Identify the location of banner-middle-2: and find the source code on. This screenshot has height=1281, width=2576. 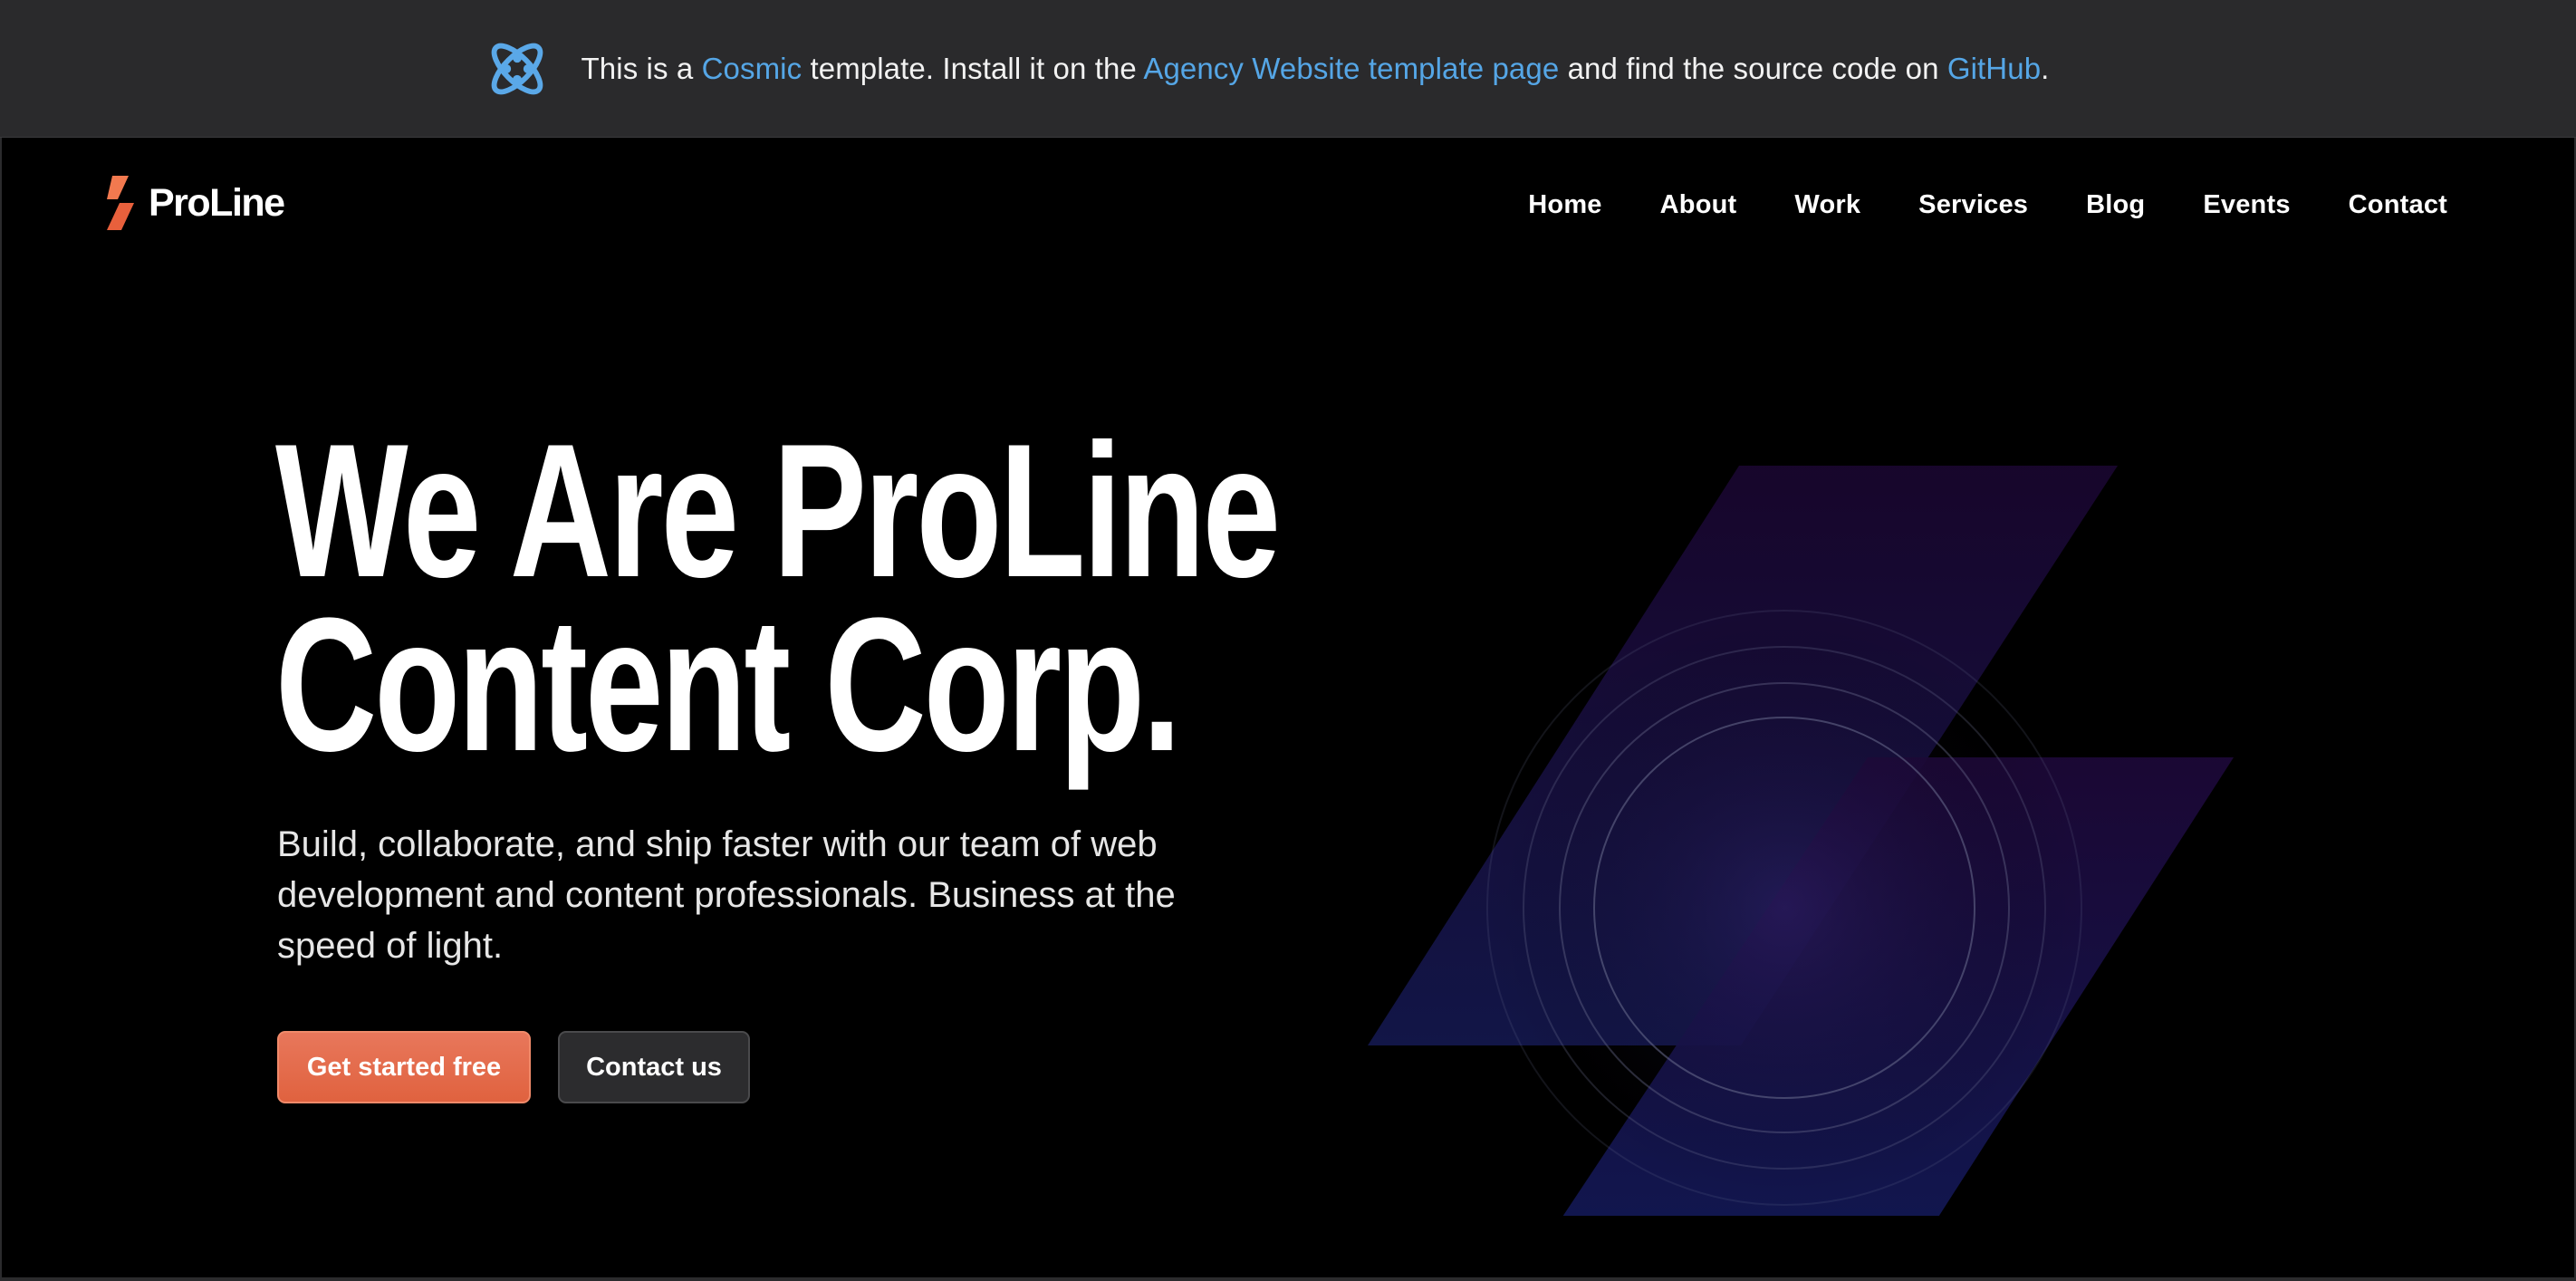
(1753, 68).